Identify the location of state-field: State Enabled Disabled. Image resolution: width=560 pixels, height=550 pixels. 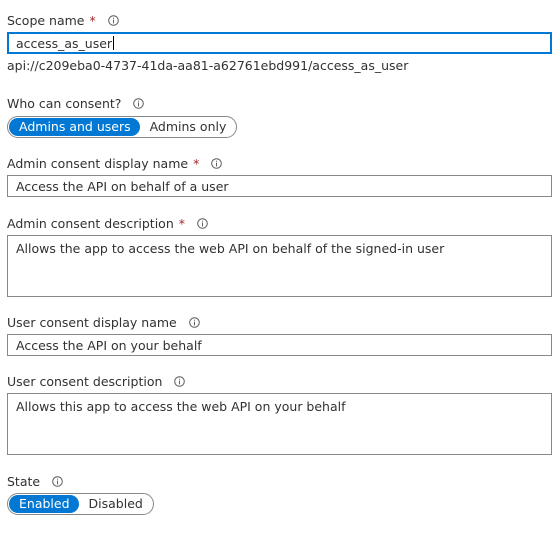
(279, 495).